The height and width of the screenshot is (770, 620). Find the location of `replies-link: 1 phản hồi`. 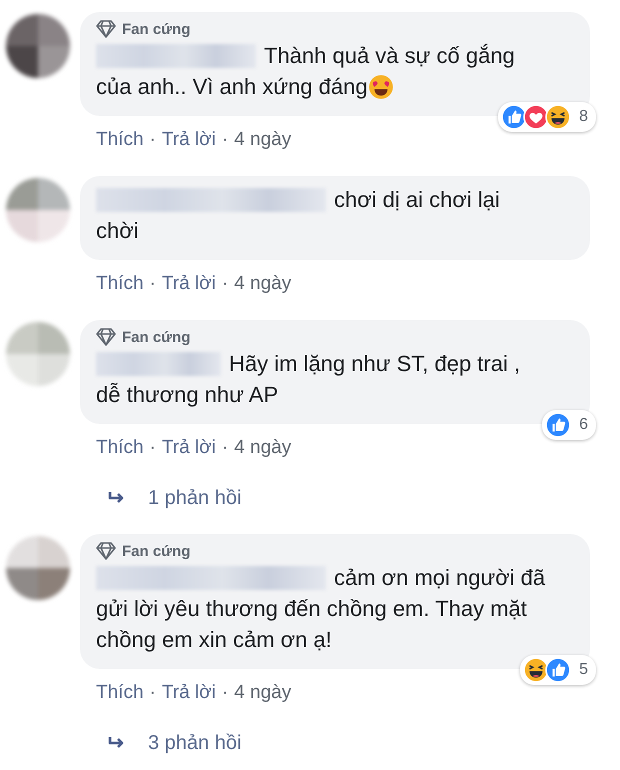

replies-link: 1 phản hồi is located at coordinates (195, 498).